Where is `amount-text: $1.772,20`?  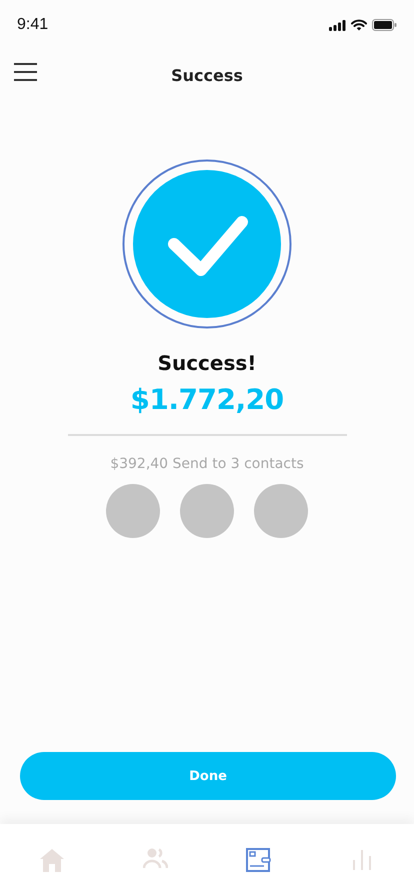
amount-text: $1.772,20 is located at coordinates (207, 399).